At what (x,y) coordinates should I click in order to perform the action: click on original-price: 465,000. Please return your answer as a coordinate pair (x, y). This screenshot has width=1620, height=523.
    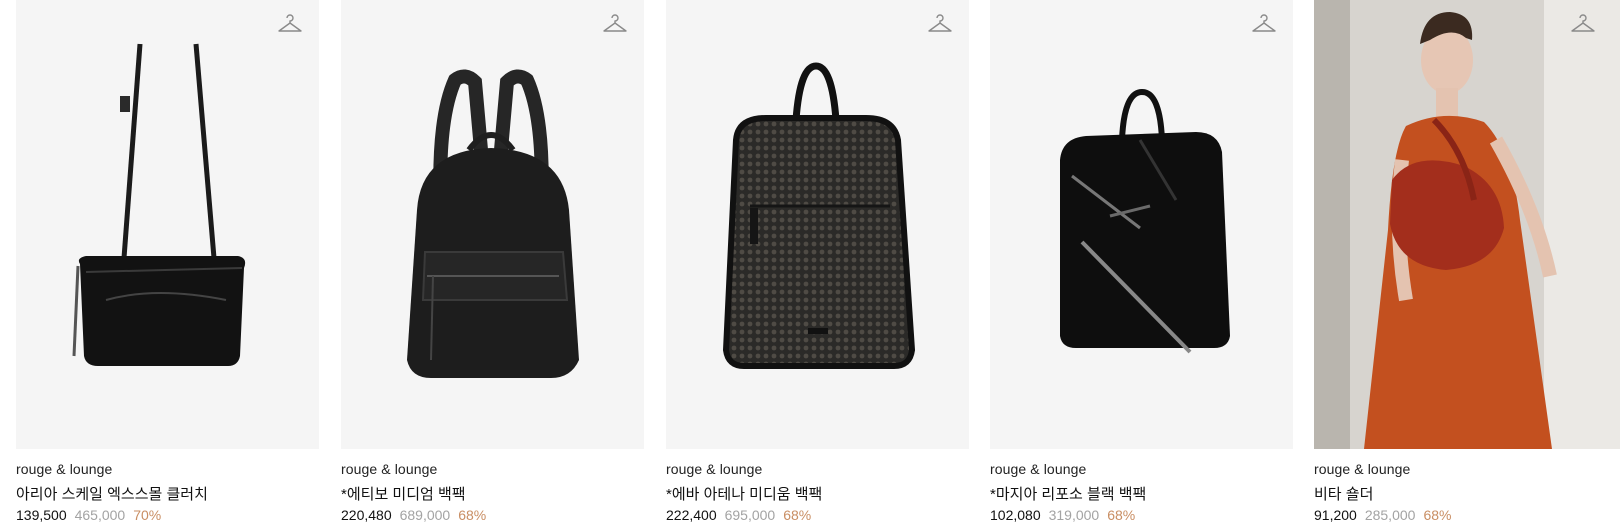
    Looking at the image, I should click on (100, 515).